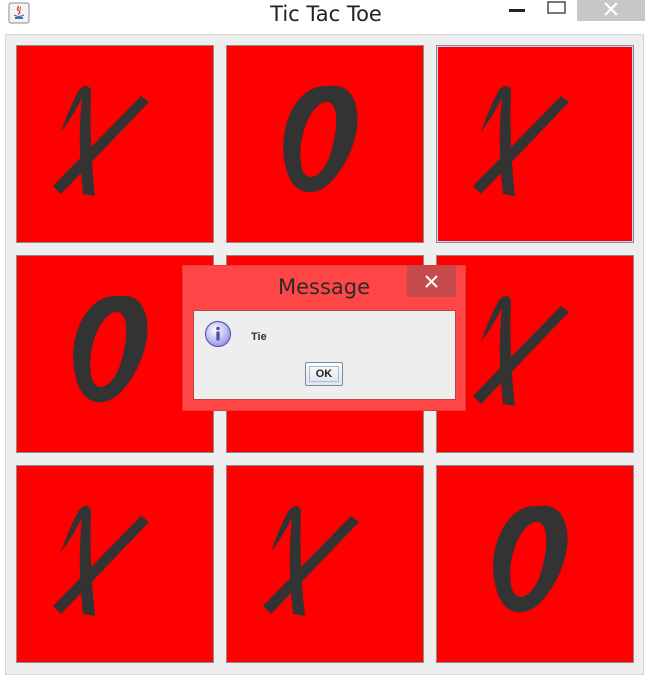  What do you see at coordinates (218, 334) in the screenshot?
I see `info-icon` at bounding box center [218, 334].